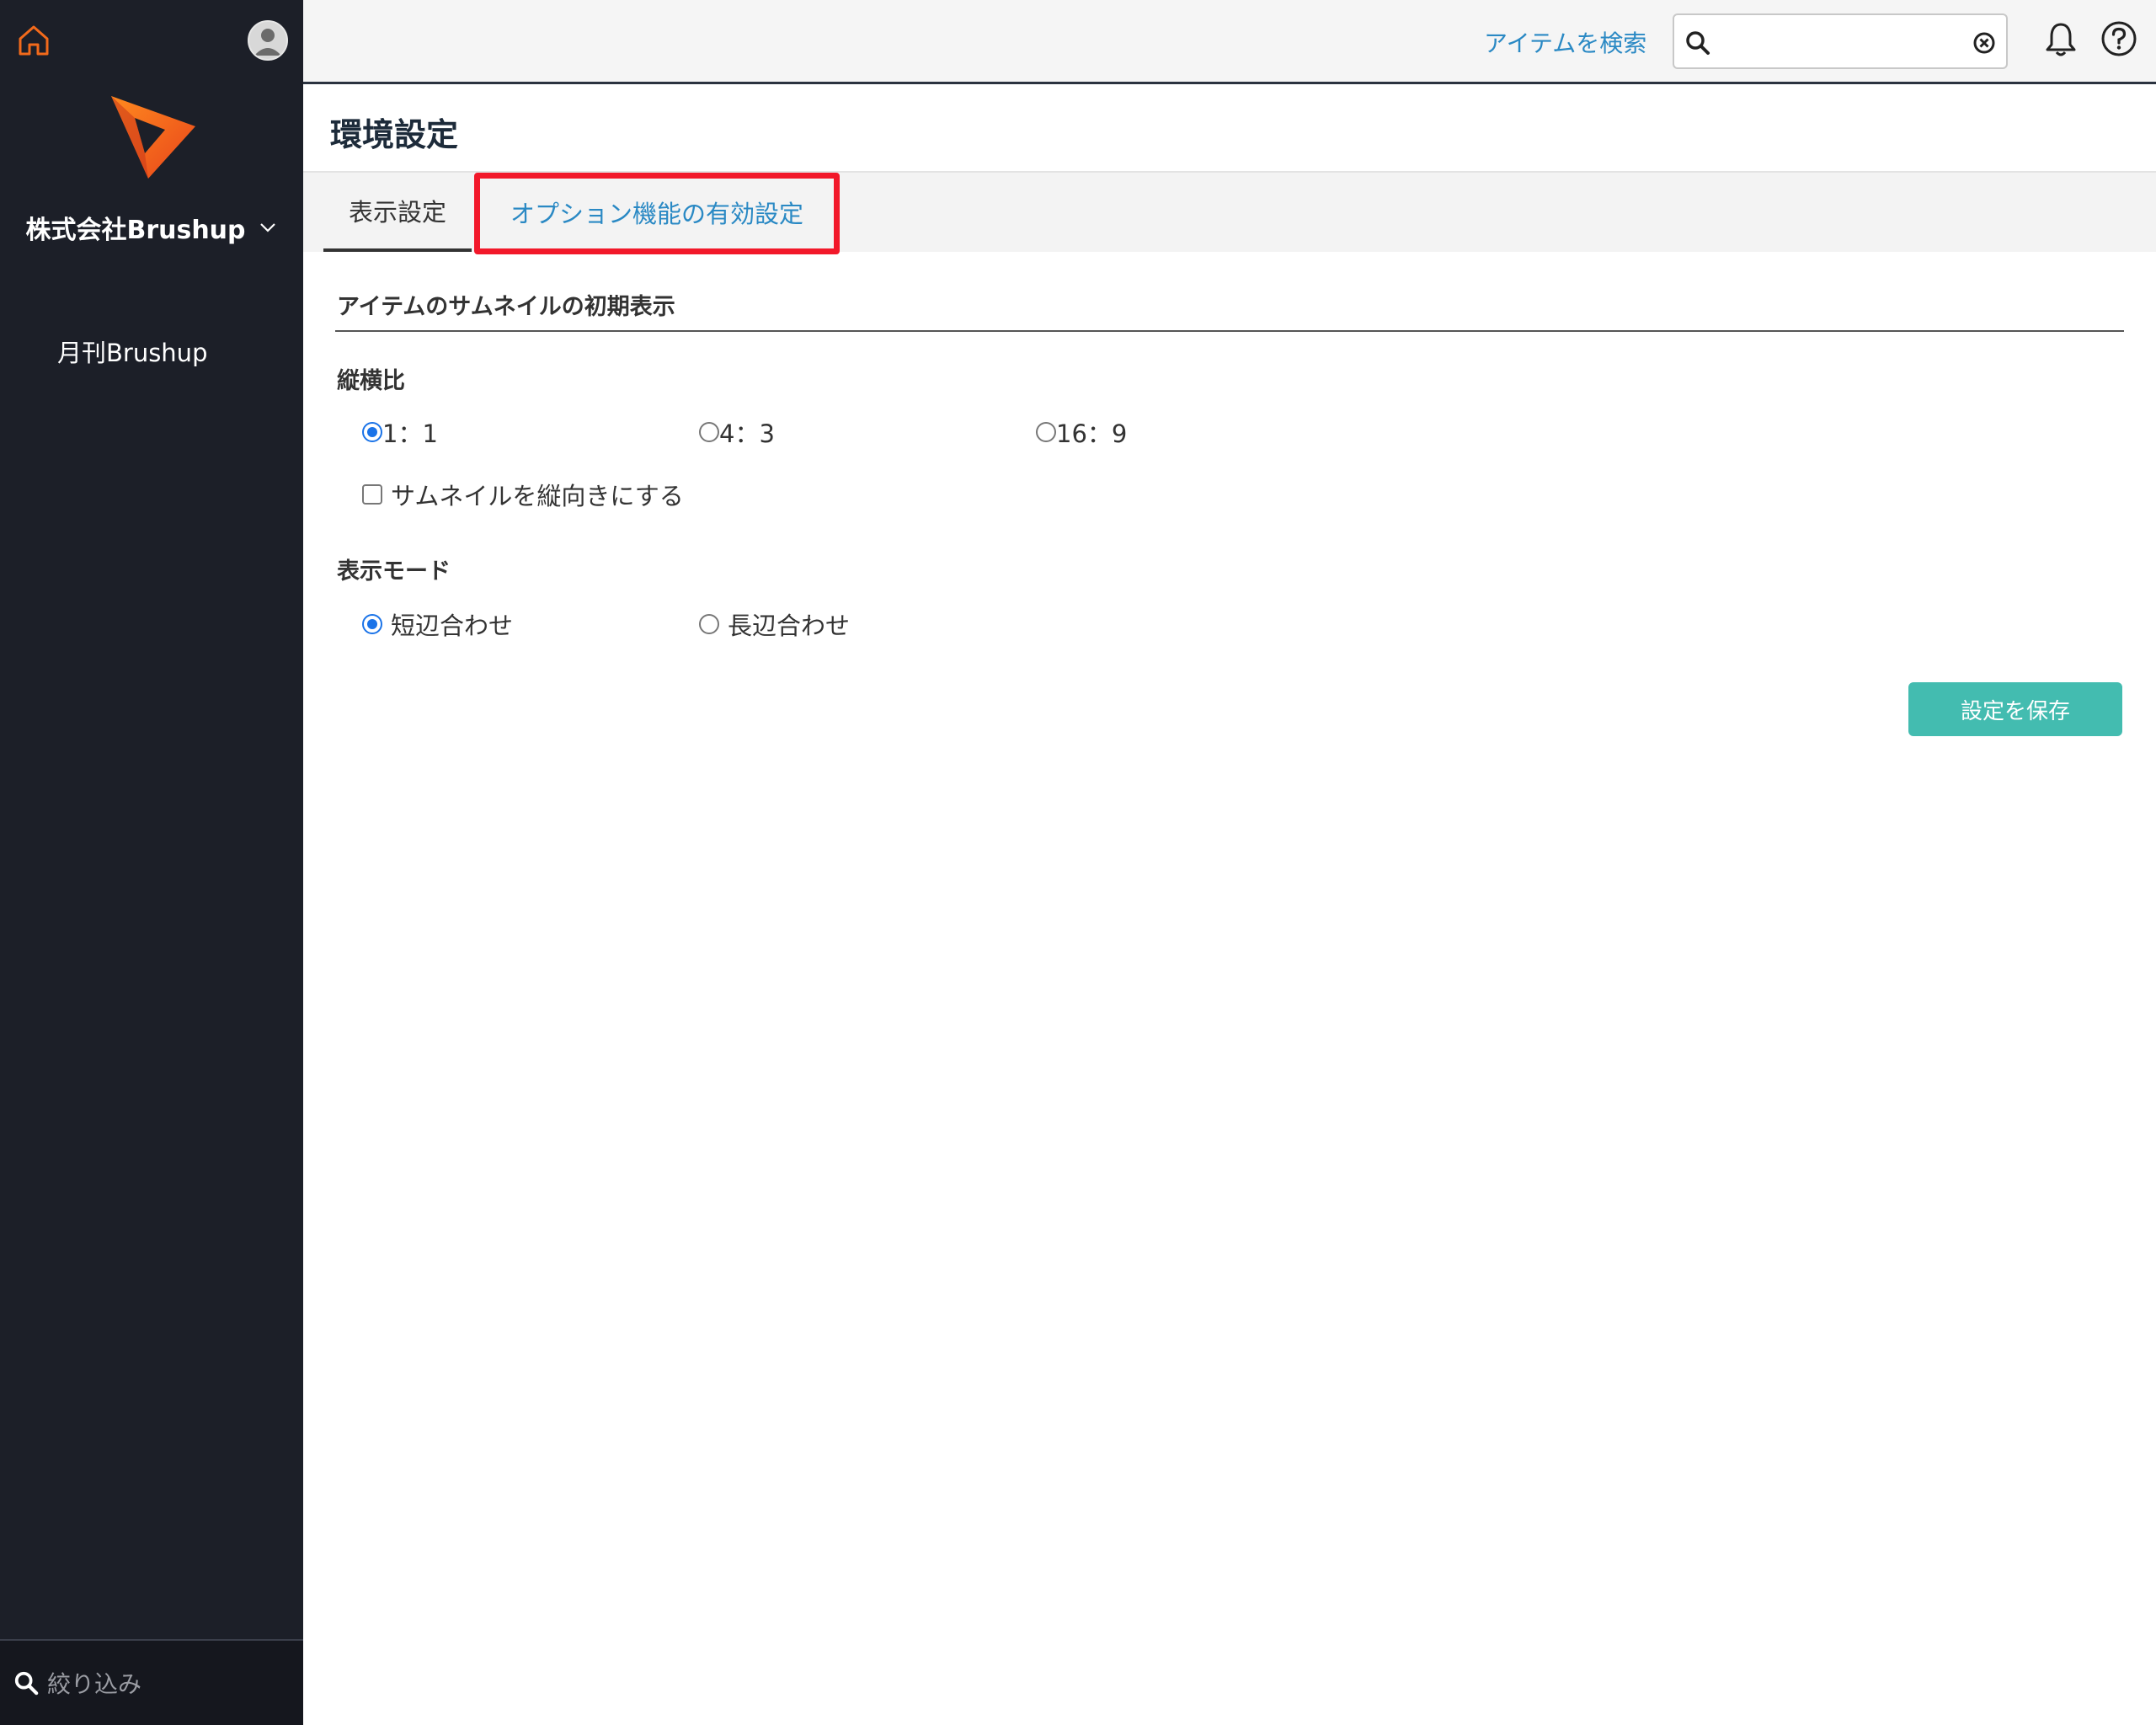 This screenshot has width=2156, height=1725. I want to click on mode-option-label: 短辺合わせ, so click(452, 625).